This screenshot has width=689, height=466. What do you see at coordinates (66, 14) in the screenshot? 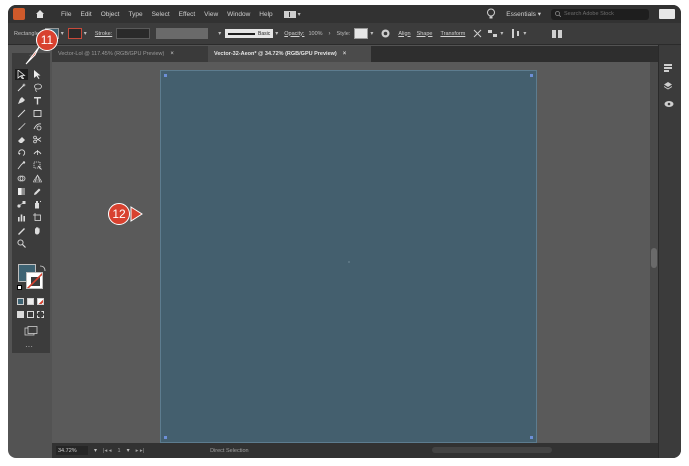
I see `menu-file: File` at bounding box center [66, 14].